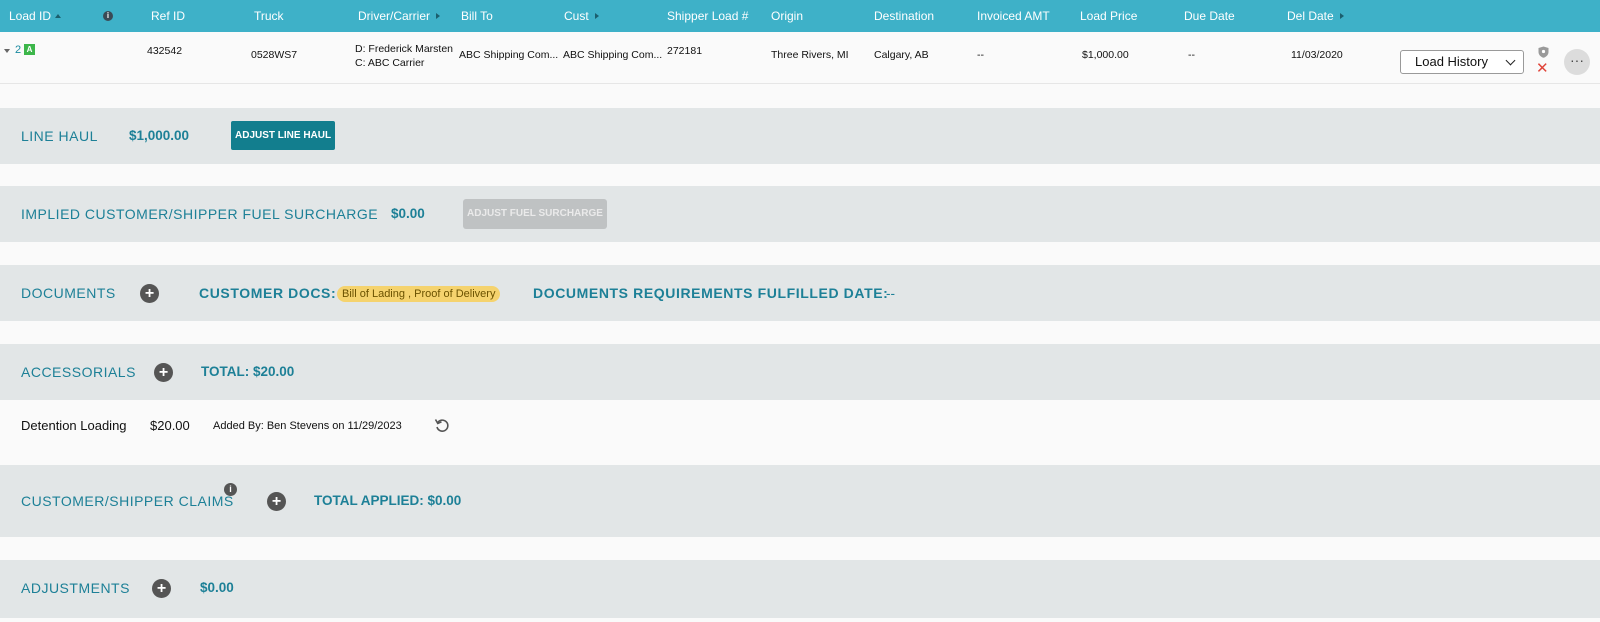 This screenshot has height=622, width=1600. I want to click on adjust-line-haul-button: ADJUST LINE HAUL, so click(283, 135).